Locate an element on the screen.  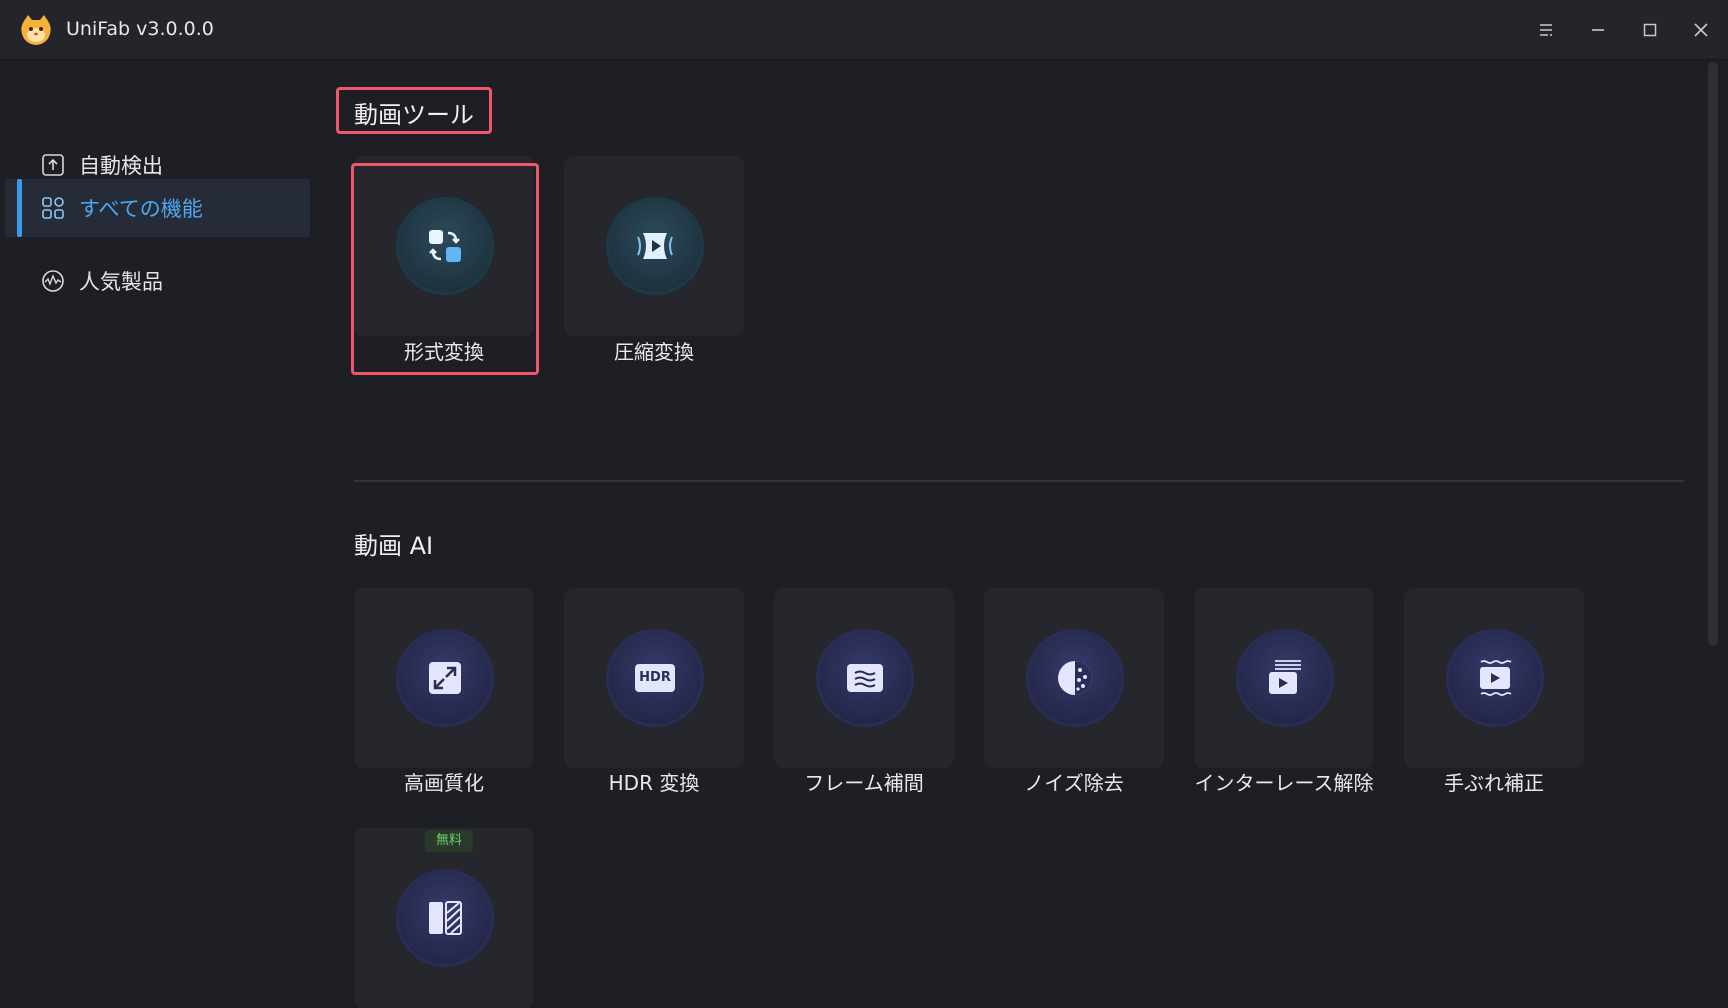
denoise-icon is located at coordinates (1075, 678).